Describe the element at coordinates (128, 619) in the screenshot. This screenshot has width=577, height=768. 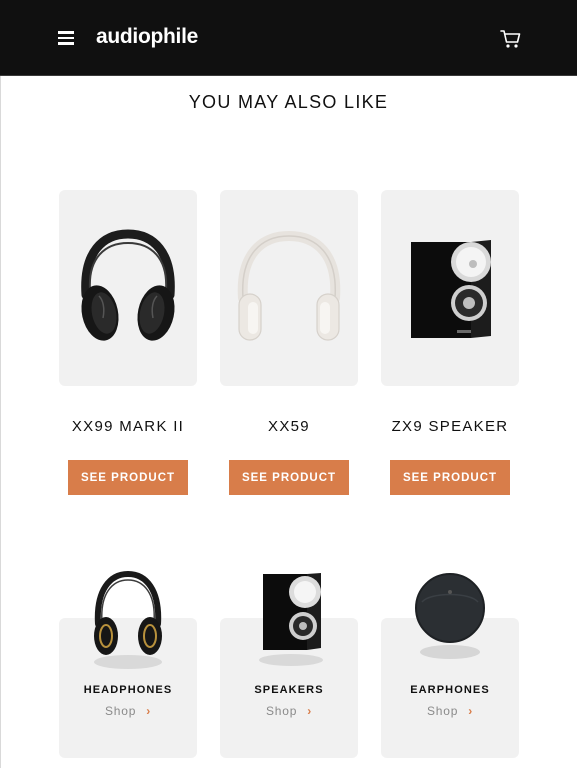
I see `headphones-image` at that location.